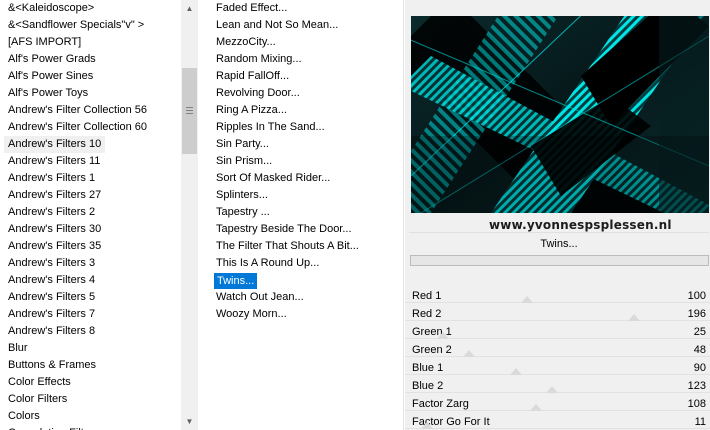 This screenshot has height=430, width=710. What do you see at coordinates (51, 263) in the screenshot?
I see `category-item: Andrew's Filters 3` at bounding box center [51, 263].